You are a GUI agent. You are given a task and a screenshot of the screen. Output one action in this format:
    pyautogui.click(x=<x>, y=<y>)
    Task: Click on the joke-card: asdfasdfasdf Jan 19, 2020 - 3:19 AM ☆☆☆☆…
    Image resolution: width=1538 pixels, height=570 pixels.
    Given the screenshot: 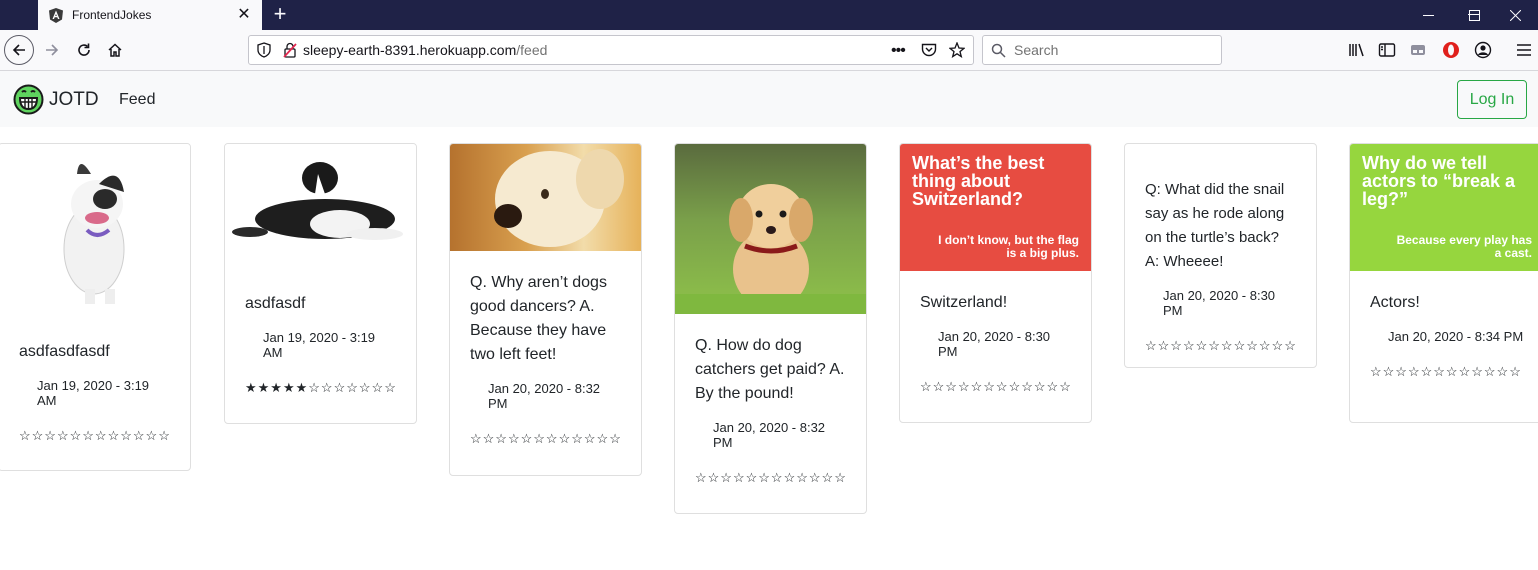 What is the action you would take?
    pyautogui.click(x=95, y=307)
    